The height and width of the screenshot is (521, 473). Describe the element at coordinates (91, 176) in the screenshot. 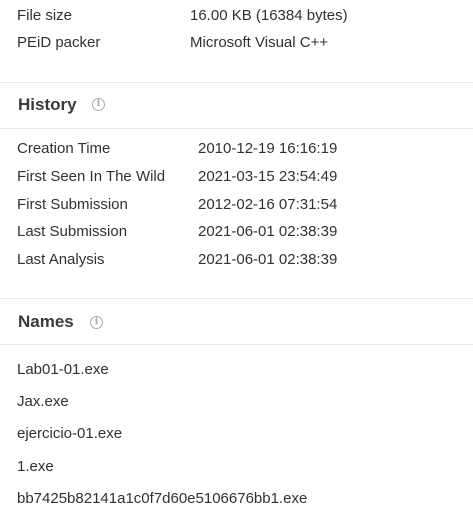

I see `history-label: First Seen In The Wild` at that location.